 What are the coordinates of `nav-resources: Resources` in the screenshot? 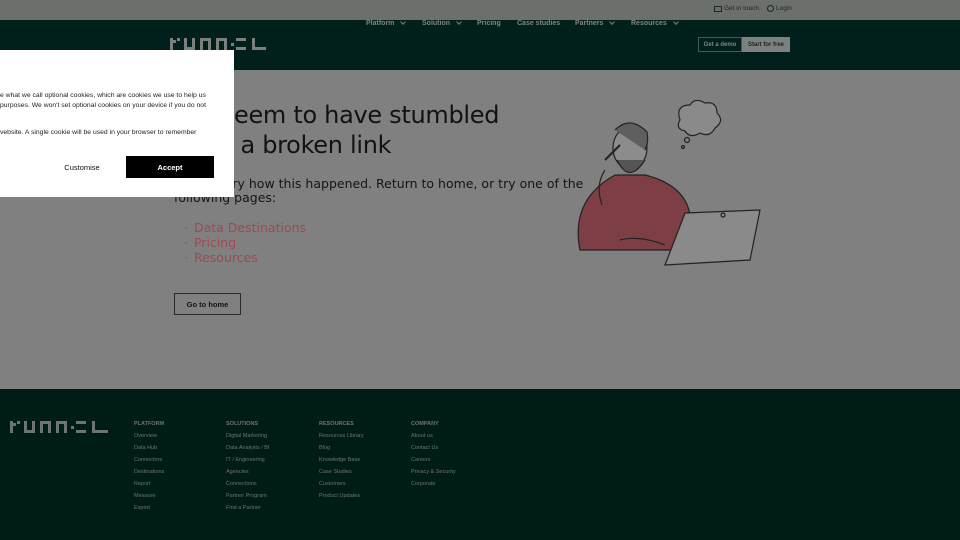 It's located at (655, 23).